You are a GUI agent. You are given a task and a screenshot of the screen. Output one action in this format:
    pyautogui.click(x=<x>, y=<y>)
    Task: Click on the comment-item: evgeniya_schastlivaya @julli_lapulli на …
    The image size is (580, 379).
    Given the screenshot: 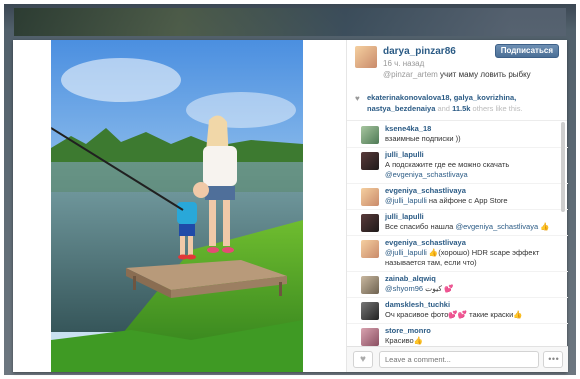 What is the action you would take?
    pyautogui.click(x=457, y=197)
    